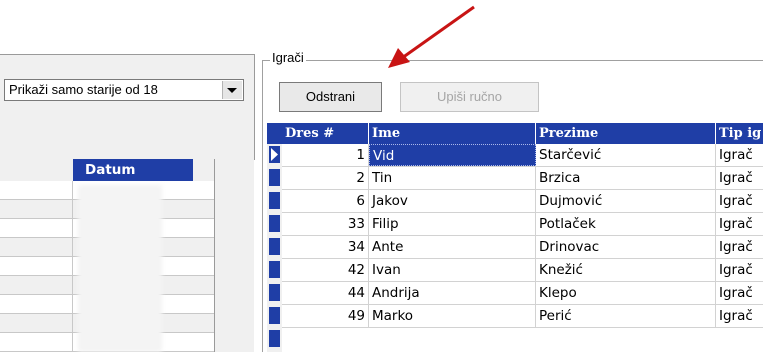 The image size is (763, 352). I want to click on age-filter-value: Prikaži samo starije od 18, so click(83, 89).